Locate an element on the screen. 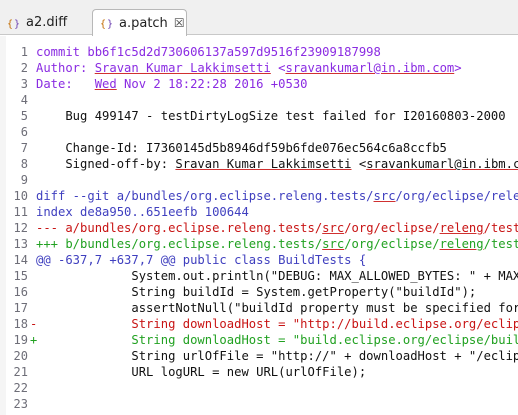  line-number: 11 is located at coordinates (20, 212).